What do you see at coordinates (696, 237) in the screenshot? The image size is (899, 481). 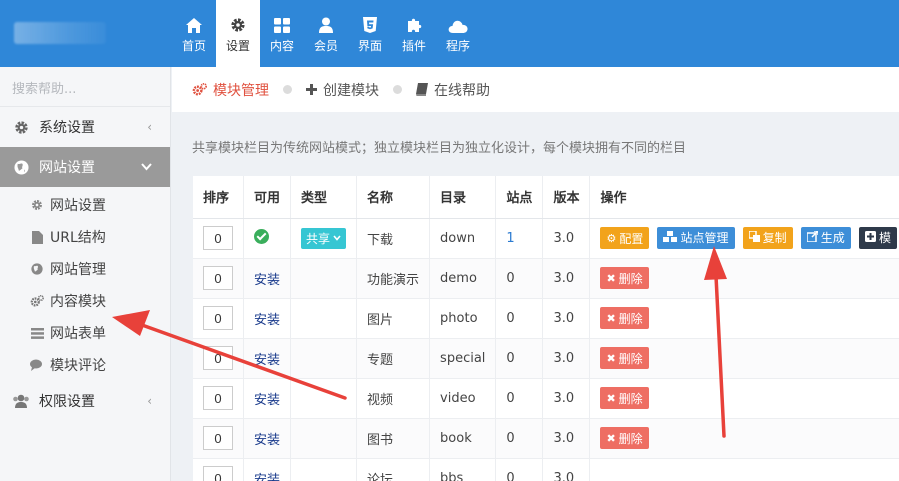 I see `site-manage-button: 站点管理` at bounding box center [696, 237].